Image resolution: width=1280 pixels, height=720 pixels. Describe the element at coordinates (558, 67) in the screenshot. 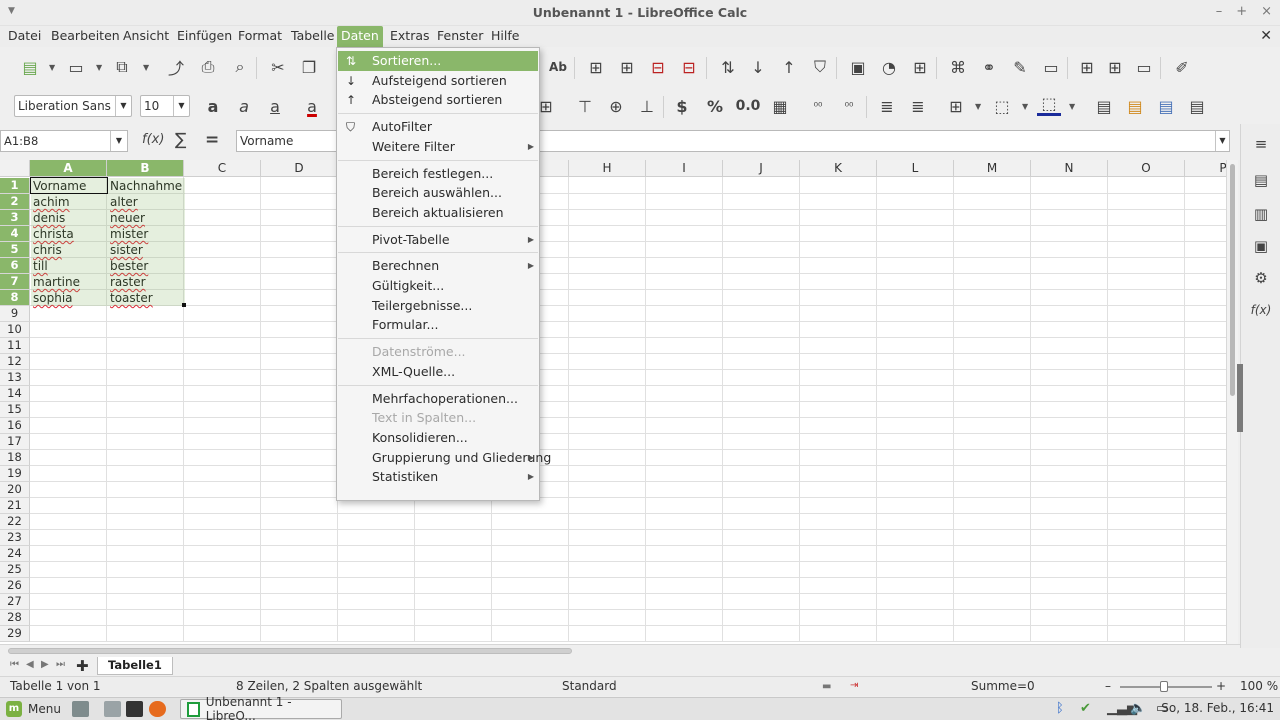

I see `spellcheck-icon: Ab` at that location.